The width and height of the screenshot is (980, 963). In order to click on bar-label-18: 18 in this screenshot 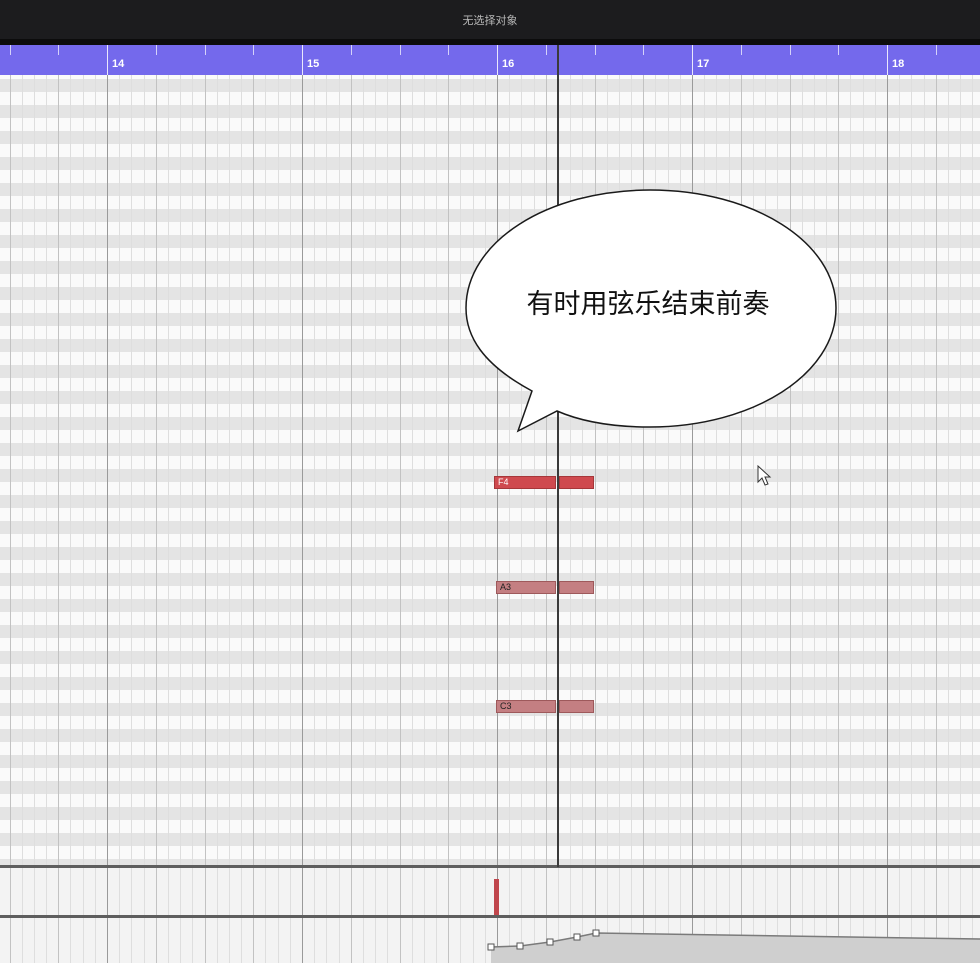, I will do `click(898, 64)`.